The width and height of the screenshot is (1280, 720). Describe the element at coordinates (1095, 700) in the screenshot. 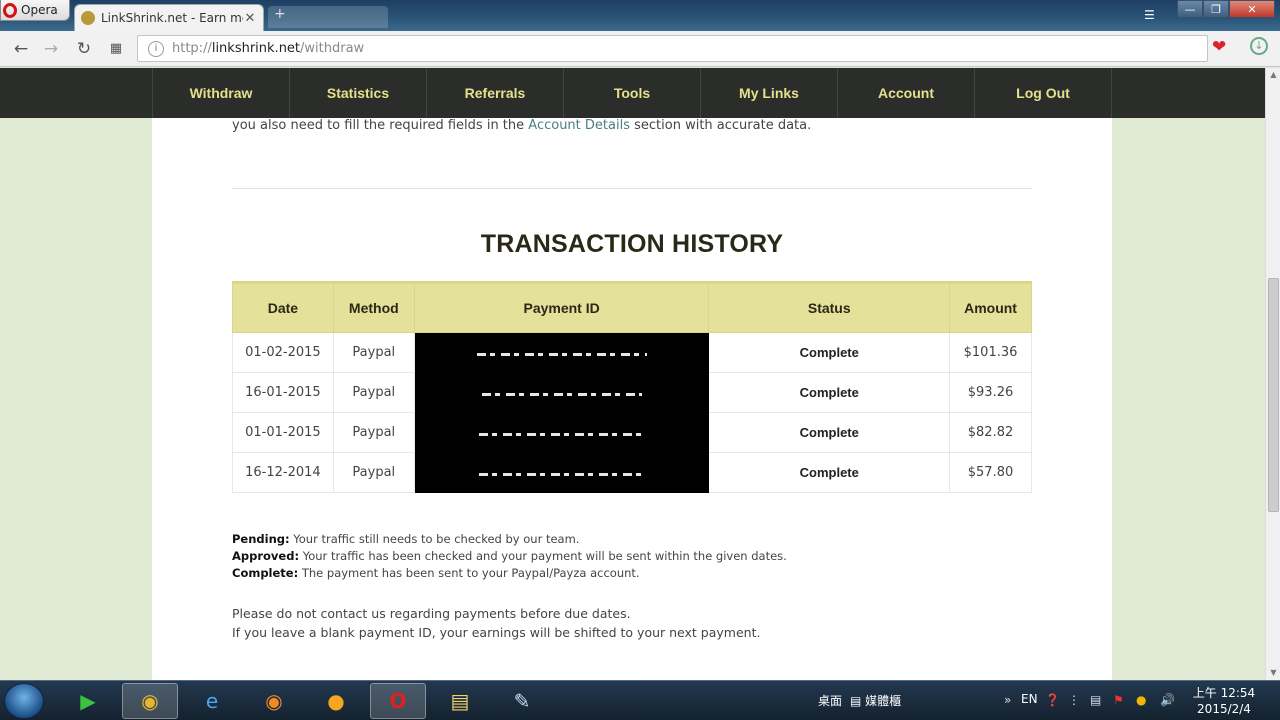

I see `network-icon: ▤` at that location.